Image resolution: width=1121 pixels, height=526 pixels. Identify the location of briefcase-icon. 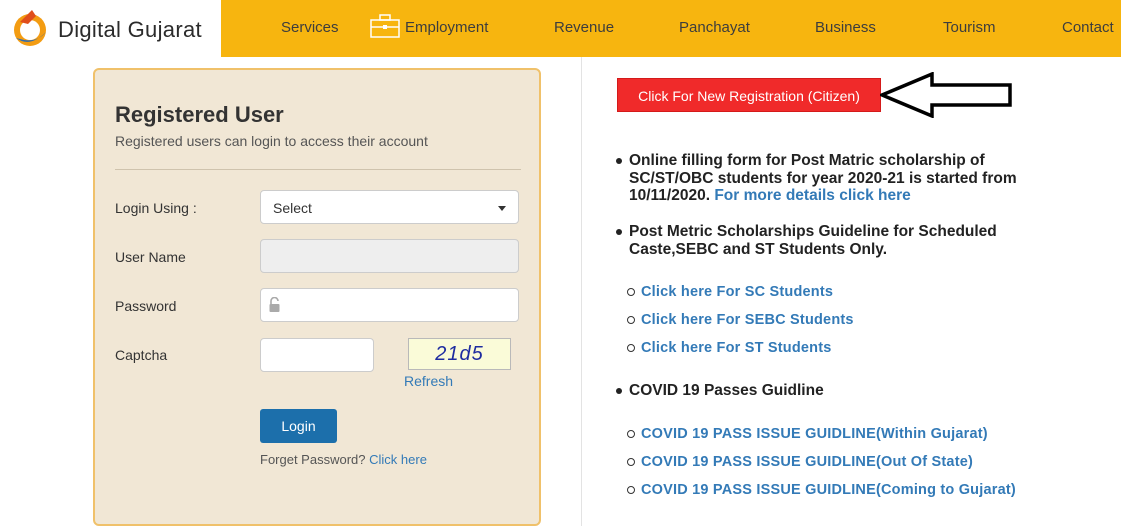
(385, 26).